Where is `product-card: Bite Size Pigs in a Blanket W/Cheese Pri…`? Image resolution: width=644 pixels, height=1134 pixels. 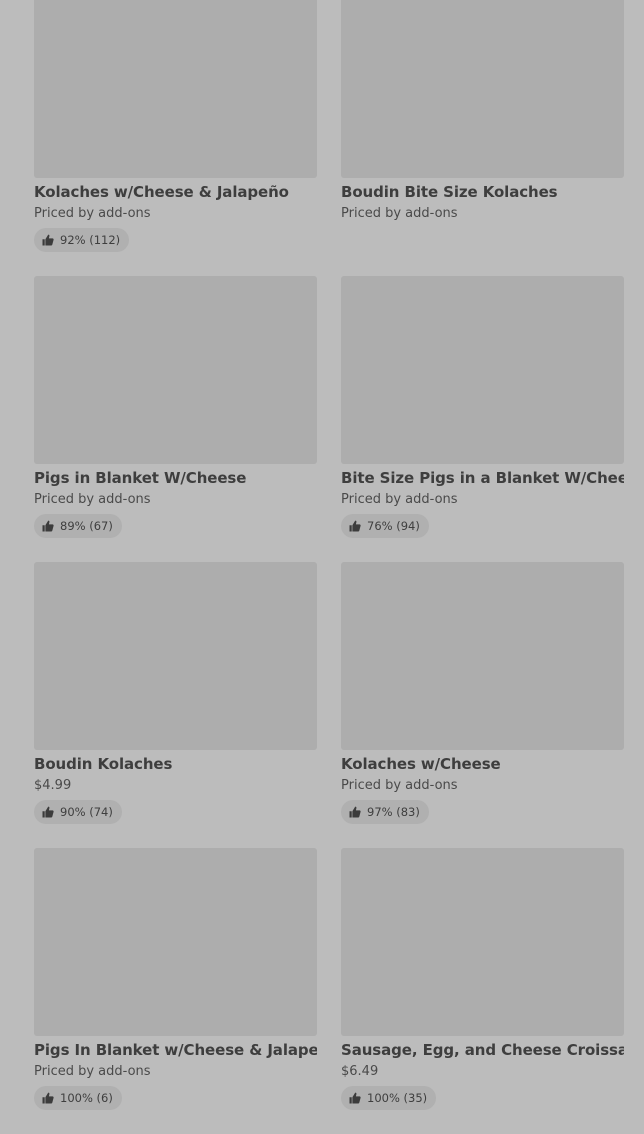 product-card: Bite Size Pigs in a Blanket W/Cheese Pri… is located at coordinates (482, 419).